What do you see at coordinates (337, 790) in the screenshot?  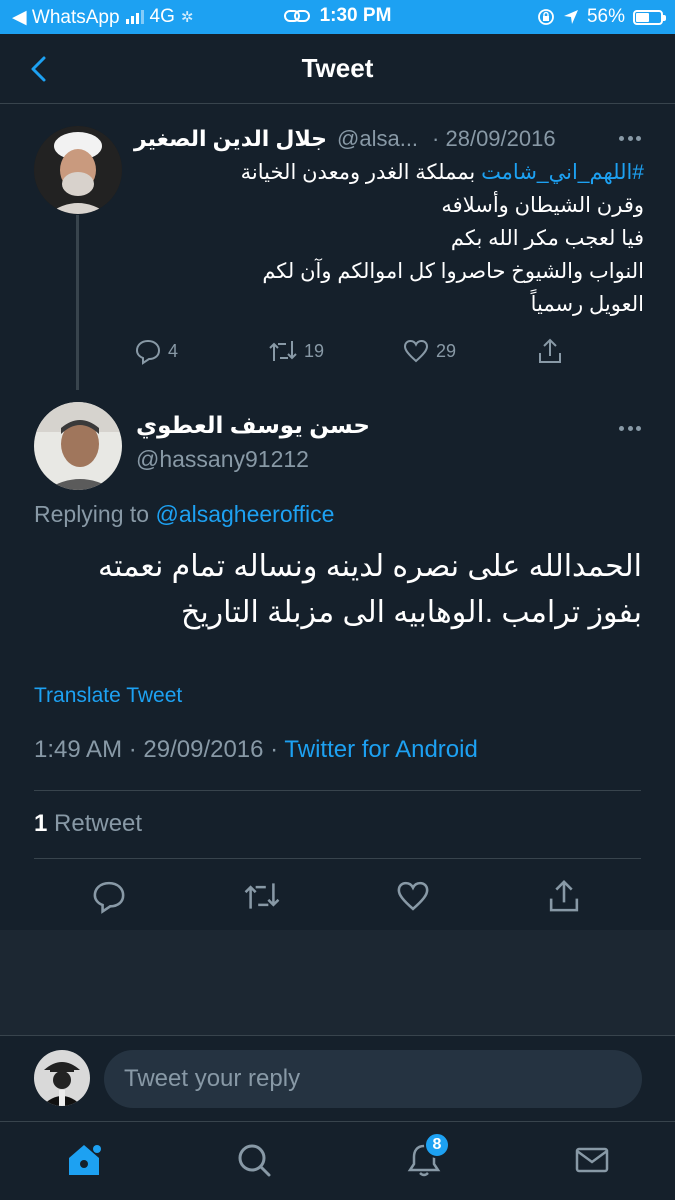 I see `meta-divider` at bounding box center [337, 790].